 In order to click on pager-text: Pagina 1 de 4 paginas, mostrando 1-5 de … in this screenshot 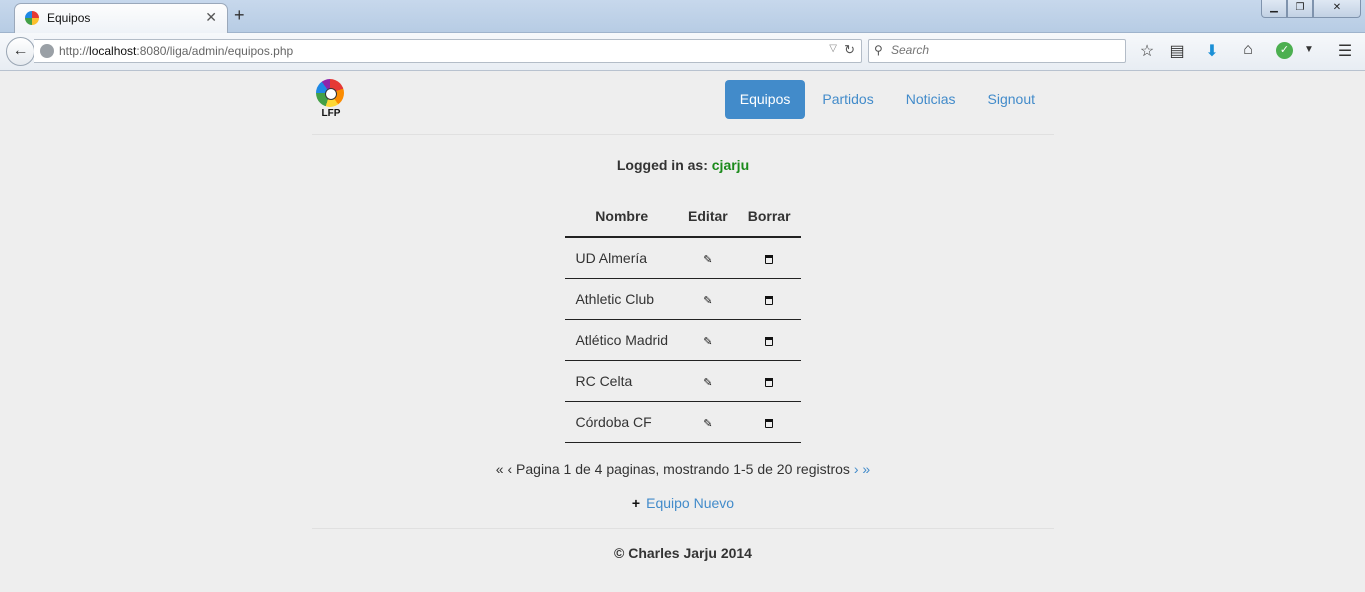, I will do `click(683, 468)`.